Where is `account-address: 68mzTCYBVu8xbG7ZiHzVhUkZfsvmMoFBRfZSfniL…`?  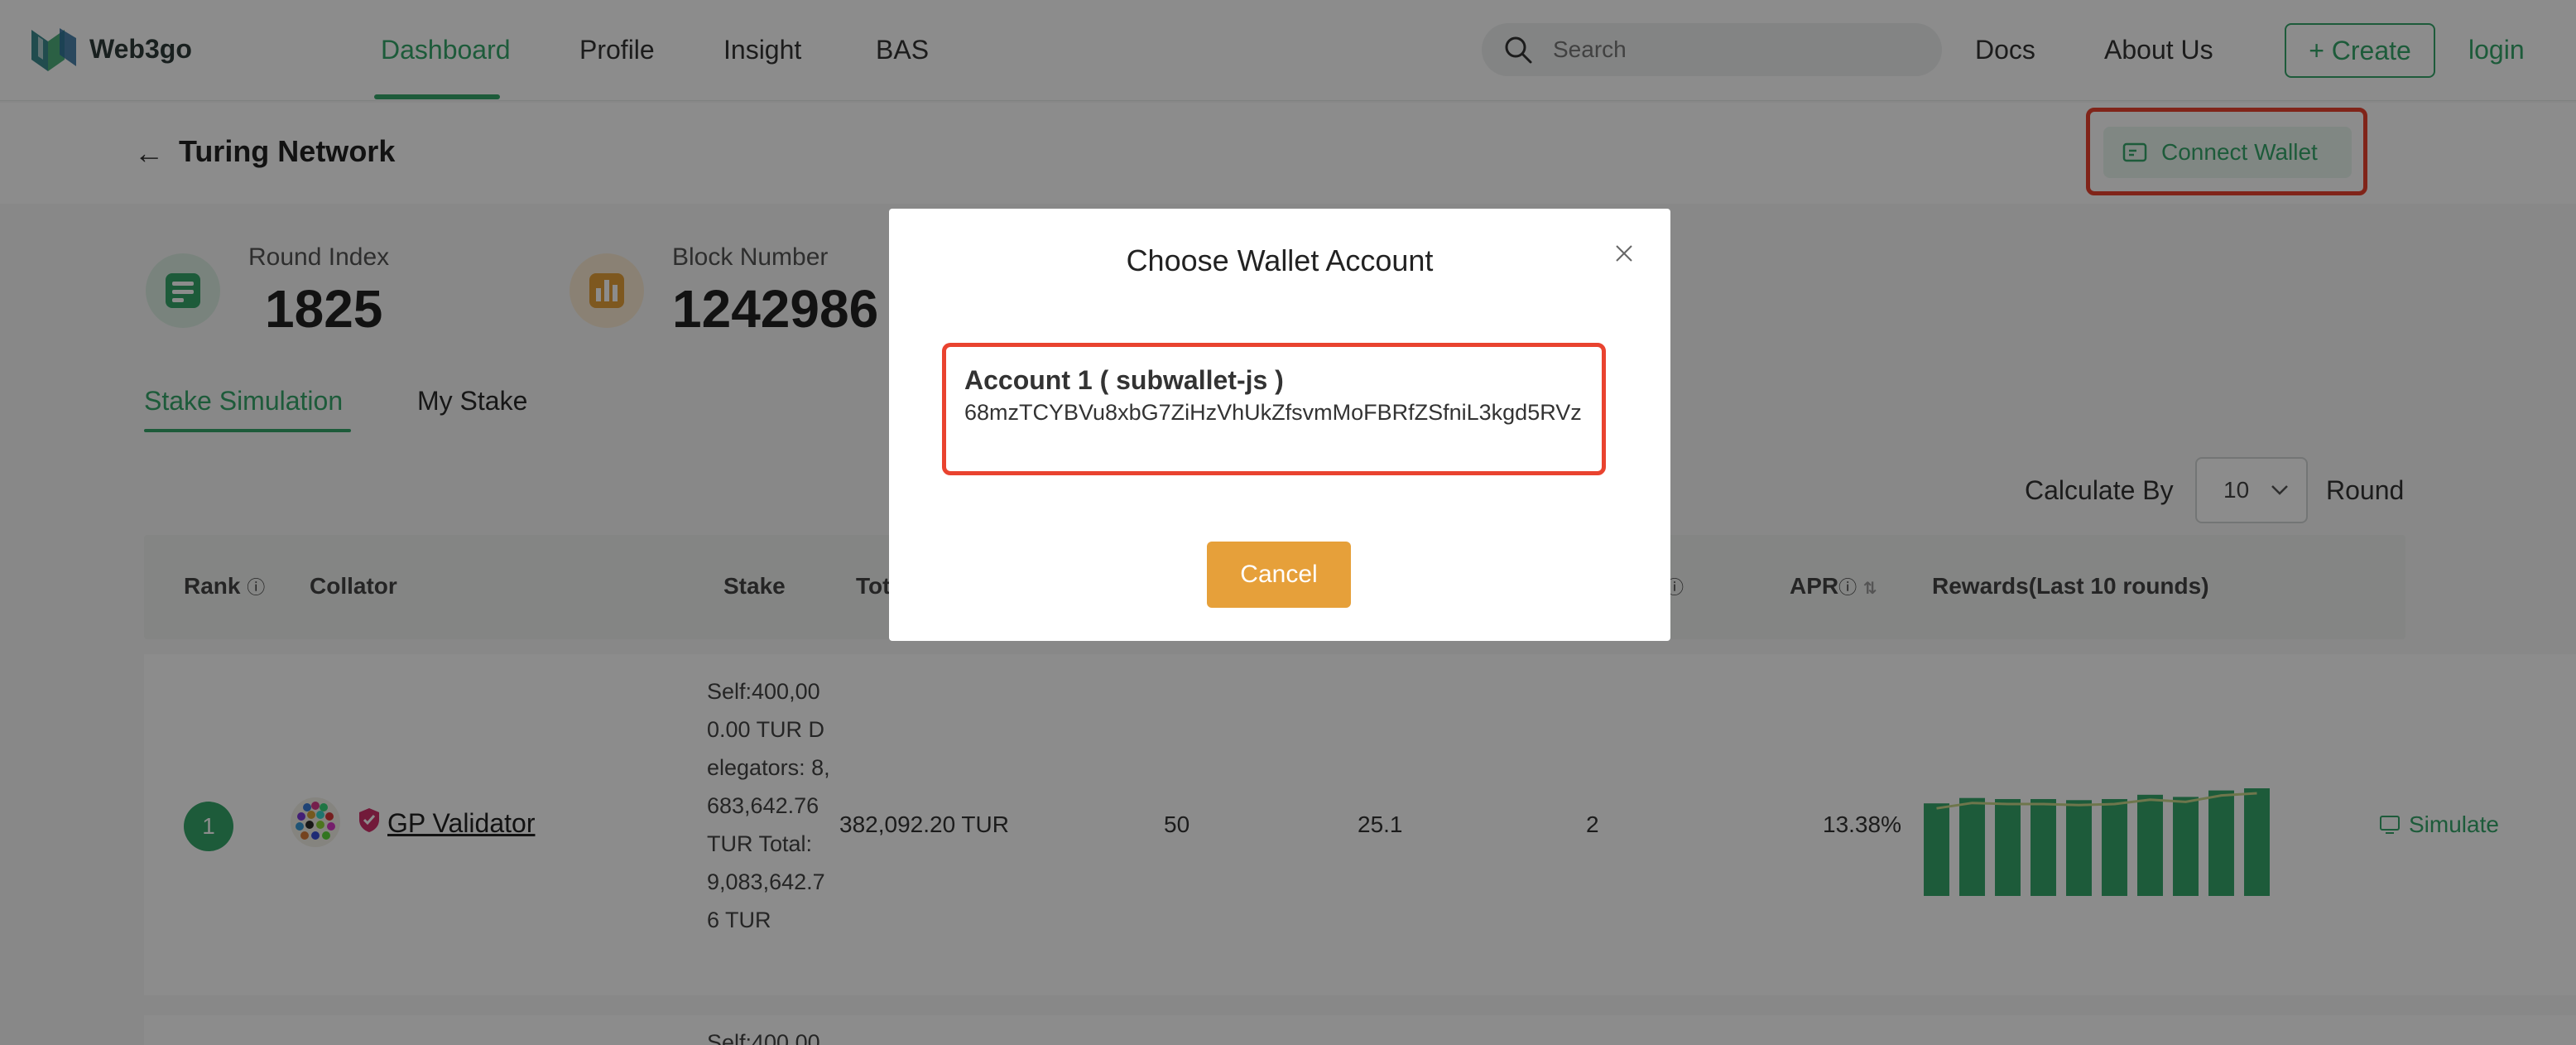 account-address: 68mzTCYBVu8xbG7ZiHzVhUkZfsvmMoFBRfZSfniL… is located at coordinates (1273, 412).